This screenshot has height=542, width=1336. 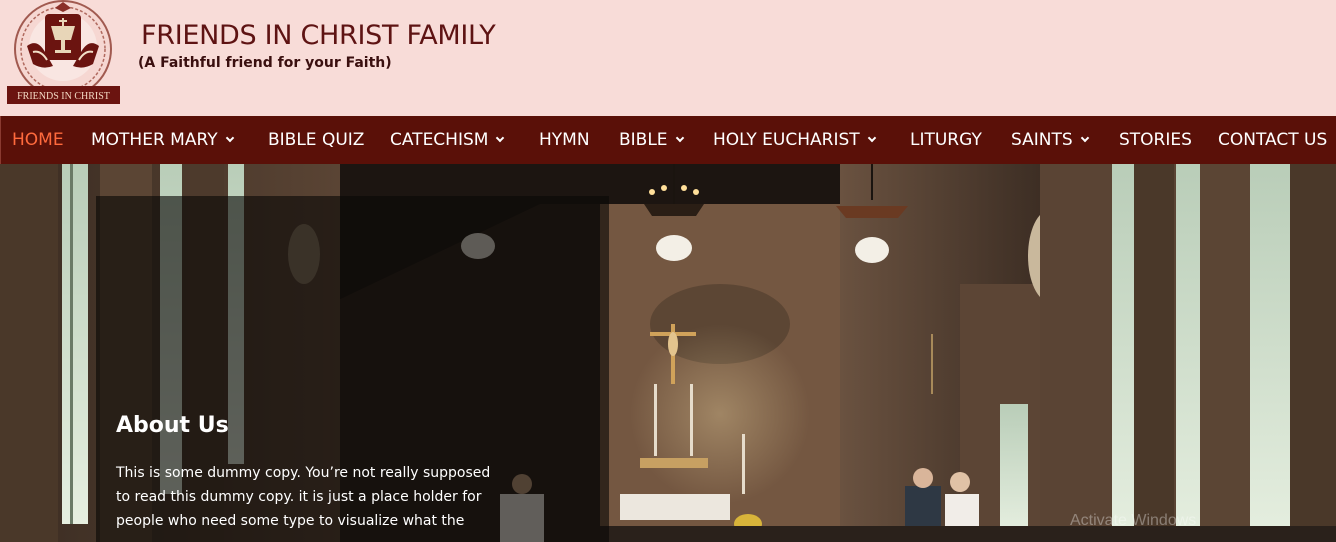 I want to click on nav-item-mother-mary: MOTHER MARY, so click(x=162, y=140).